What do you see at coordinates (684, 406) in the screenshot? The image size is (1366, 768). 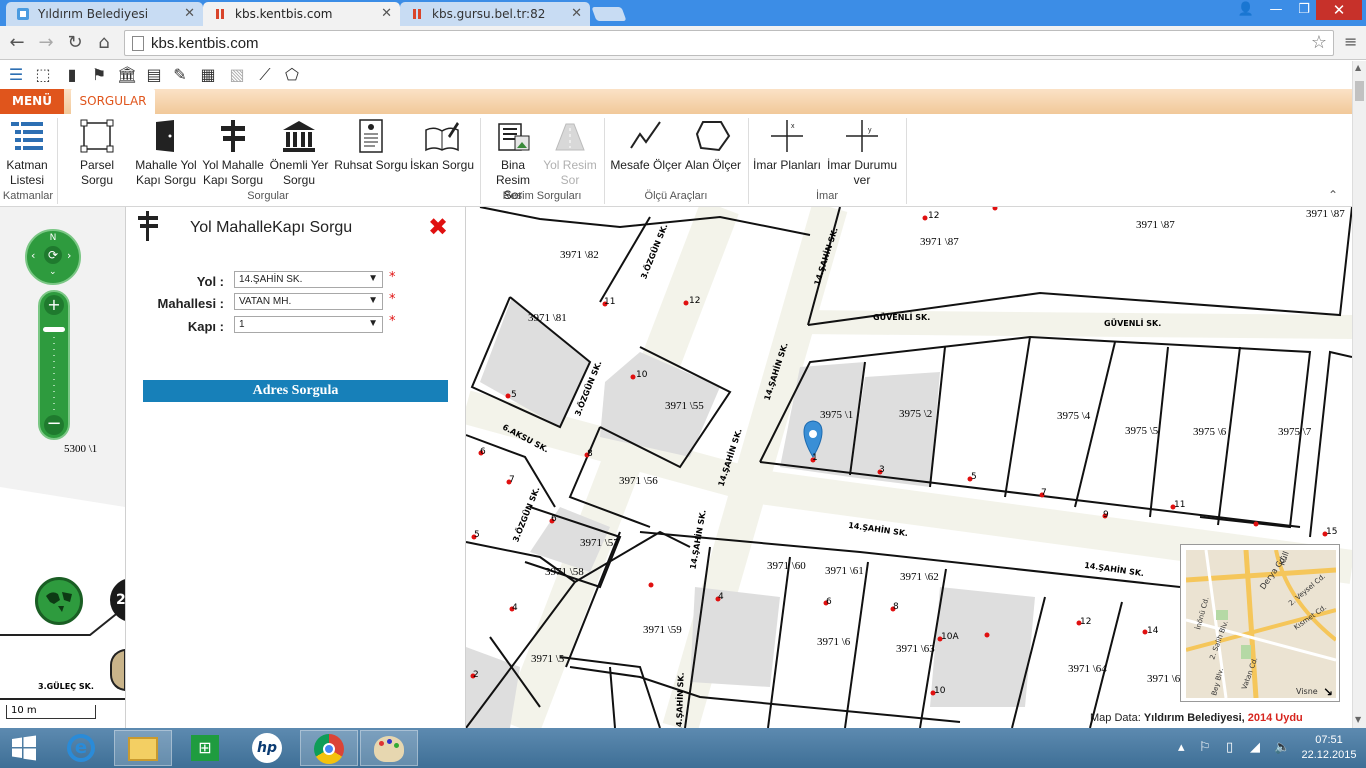 I see `parcel-label: 3971 \55` at bounding box center [684, 406].